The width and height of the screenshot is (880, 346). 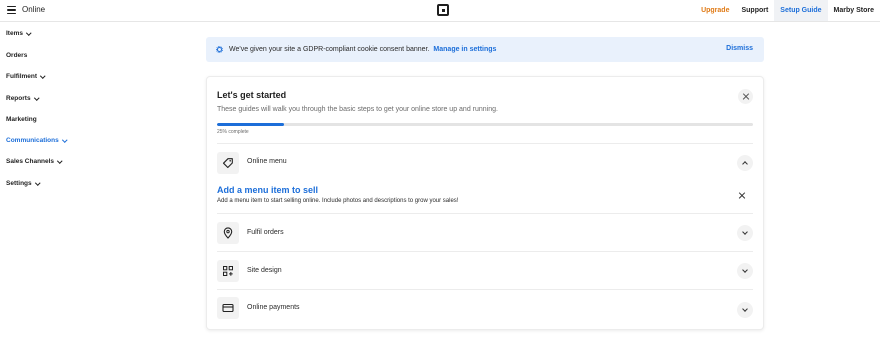 I want to click on sidebar-item-label: Communications, so click(x=32, y=140).